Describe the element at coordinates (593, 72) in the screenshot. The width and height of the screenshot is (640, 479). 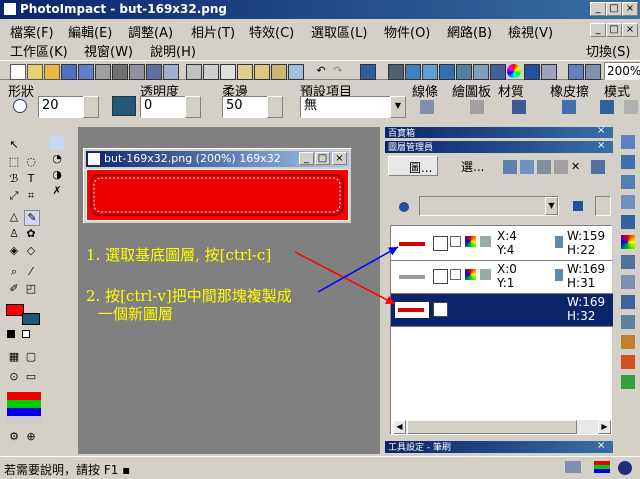
I see `zoom-fit-icon` at that location.